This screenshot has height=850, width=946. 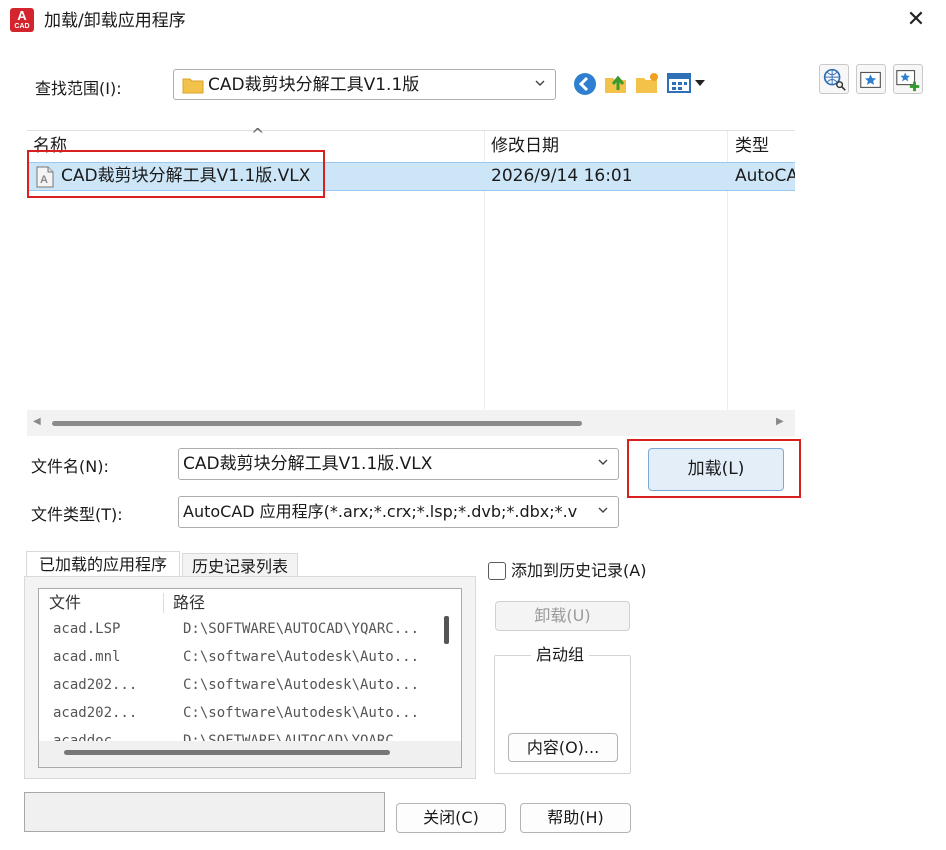 What do you see at coordinates (227, 752) in the screenshot?
I see `loaded-apps-hscroll-thumb` at bounding box center [227, 752].